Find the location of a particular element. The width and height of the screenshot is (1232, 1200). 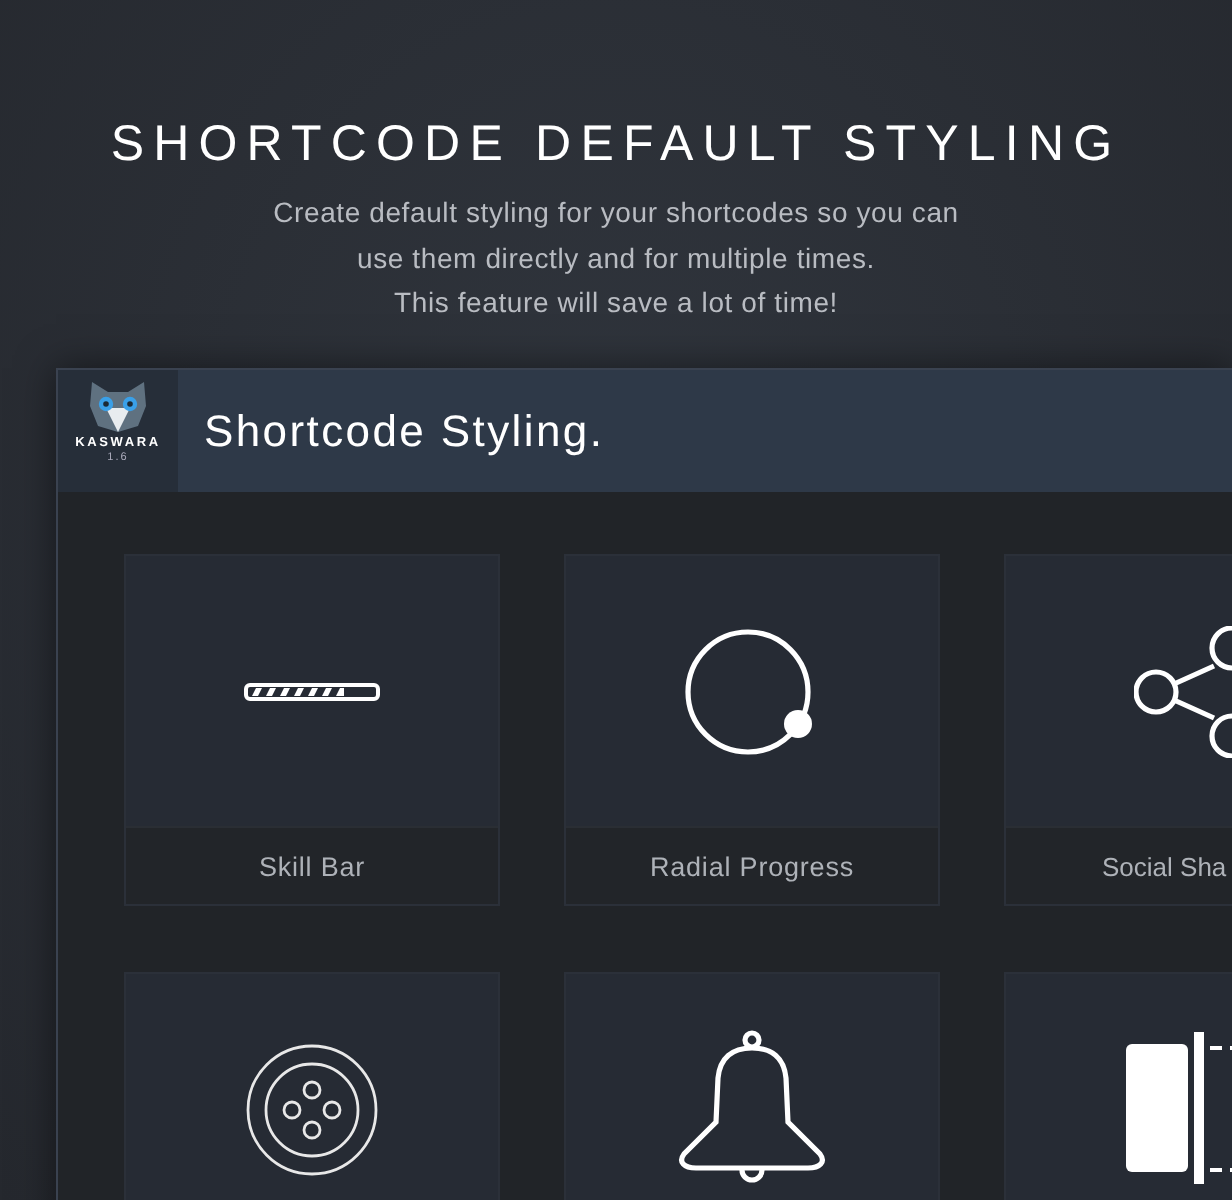

slider-icon is located at coordinates (1179, 1109).